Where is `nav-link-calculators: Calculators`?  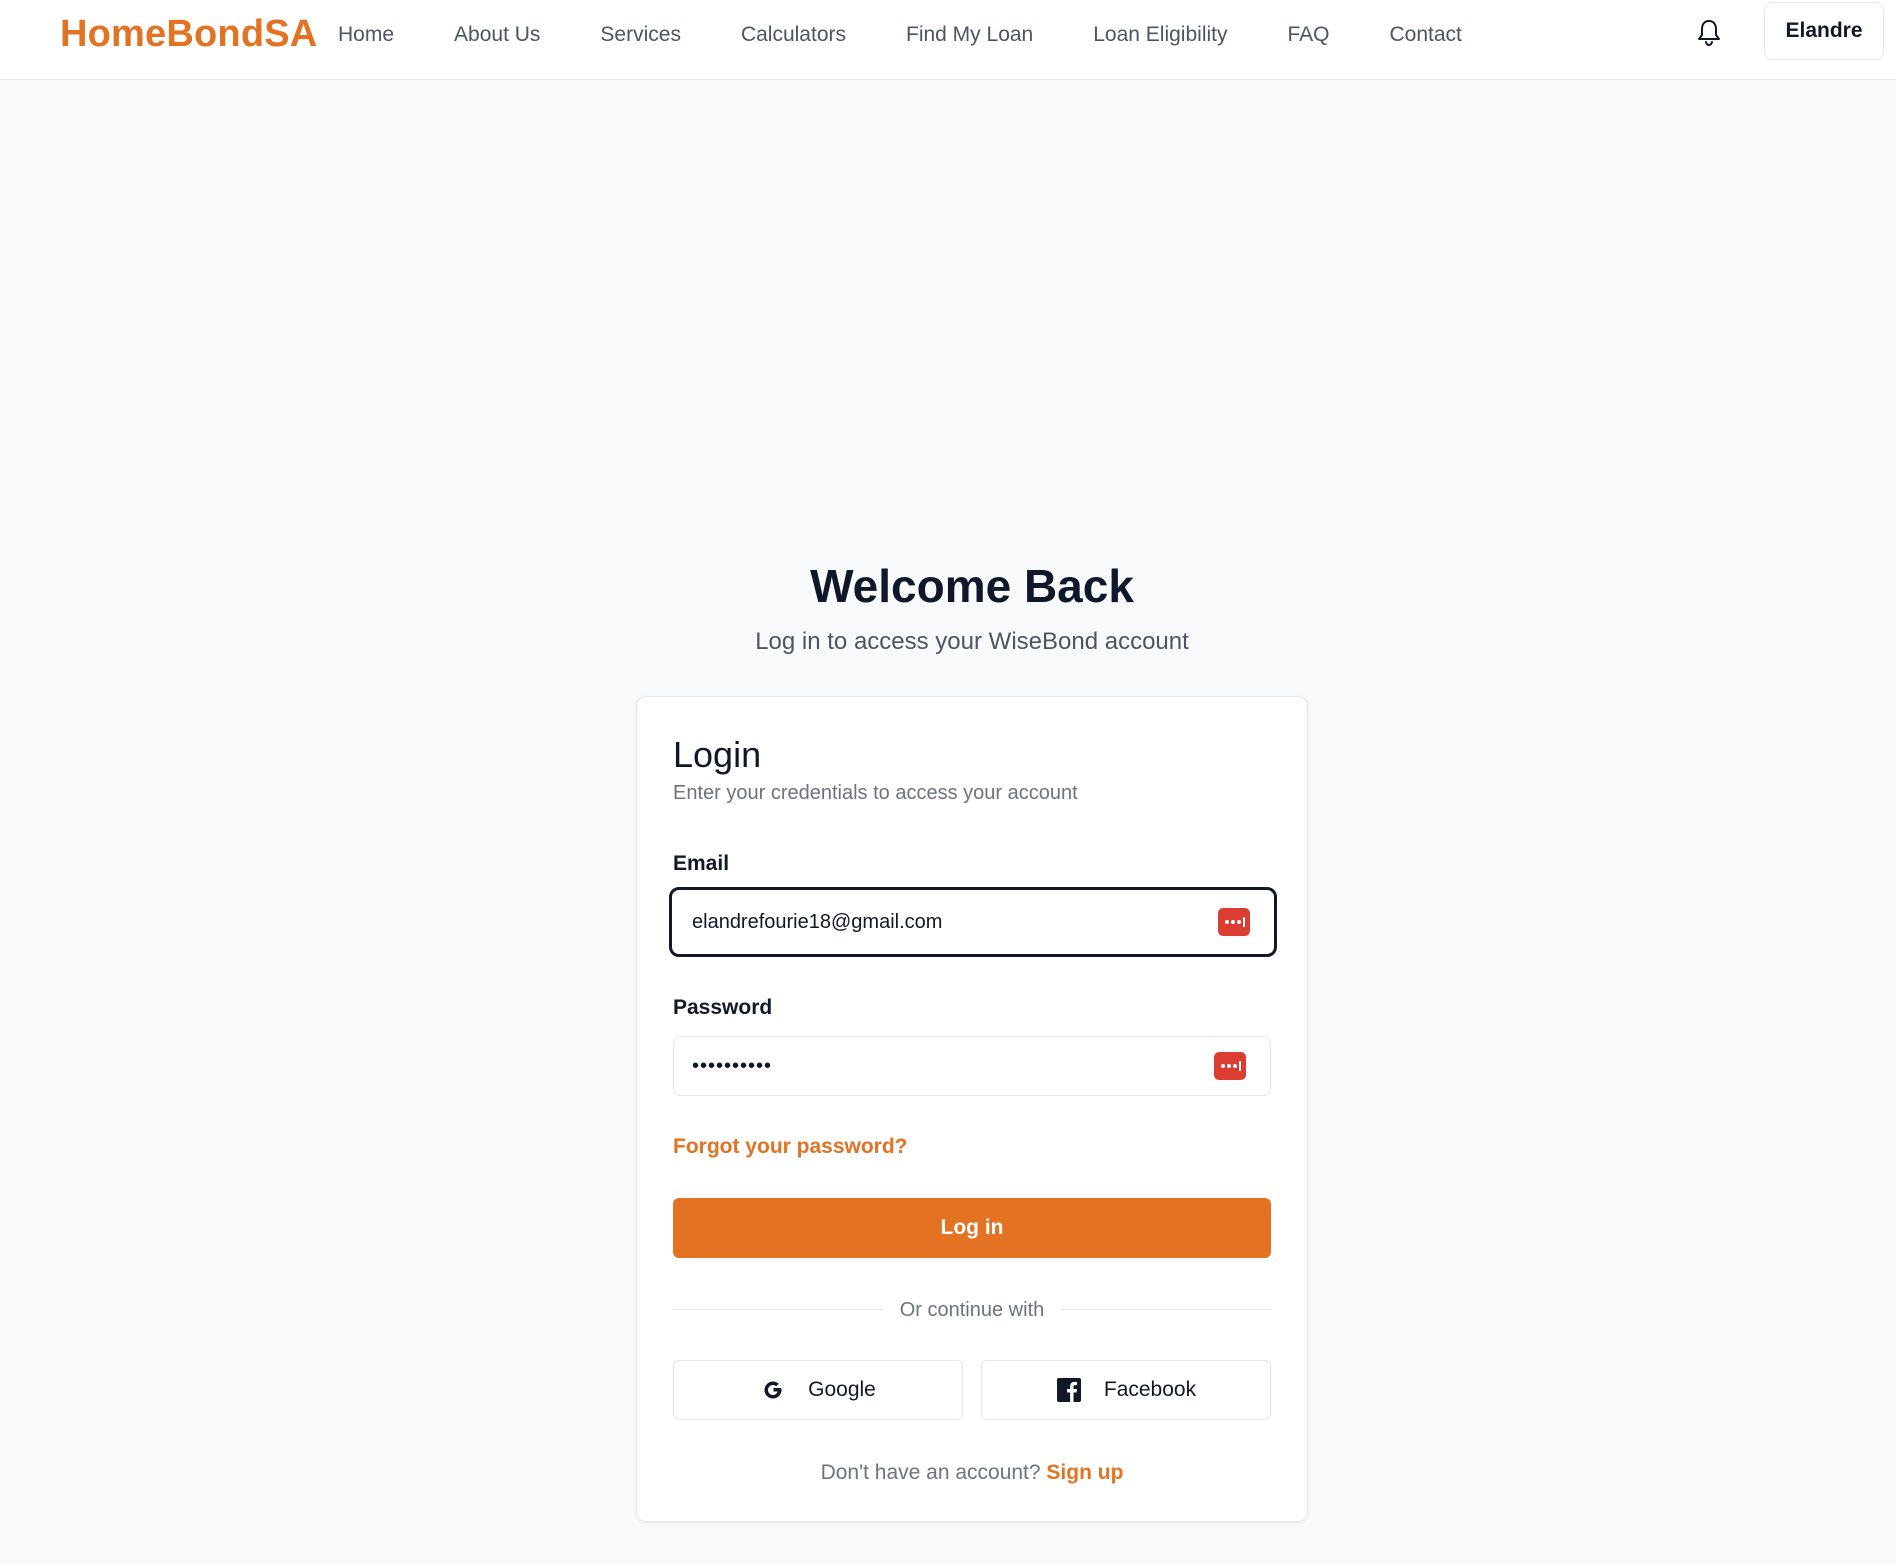
nav-link-calculators: Calculators is located at coordinates (793, 35).